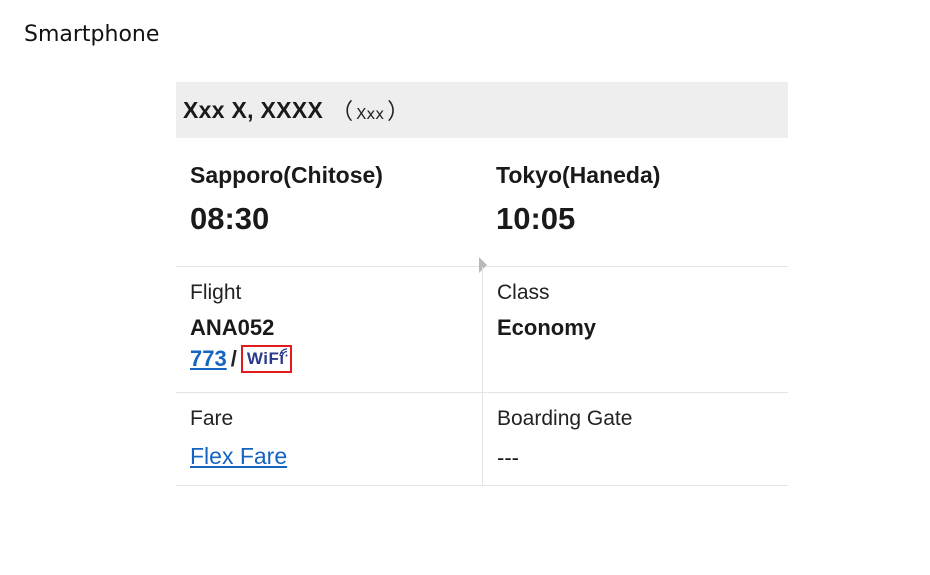 Image resolution: width=930 pixels, height=575 pixels. I want to click on boarding-gate-label: Boarding Gate, so click(565, 418).